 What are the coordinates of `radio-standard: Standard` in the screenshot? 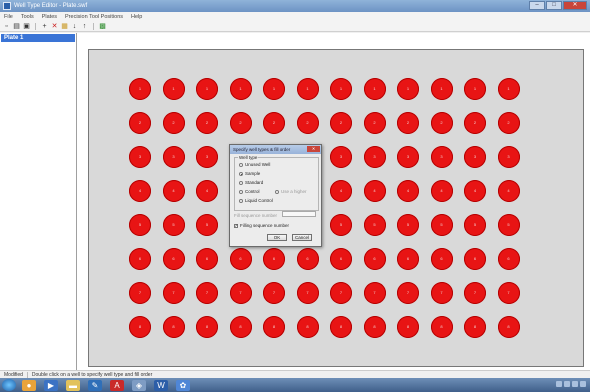 It's located at (251, 182).